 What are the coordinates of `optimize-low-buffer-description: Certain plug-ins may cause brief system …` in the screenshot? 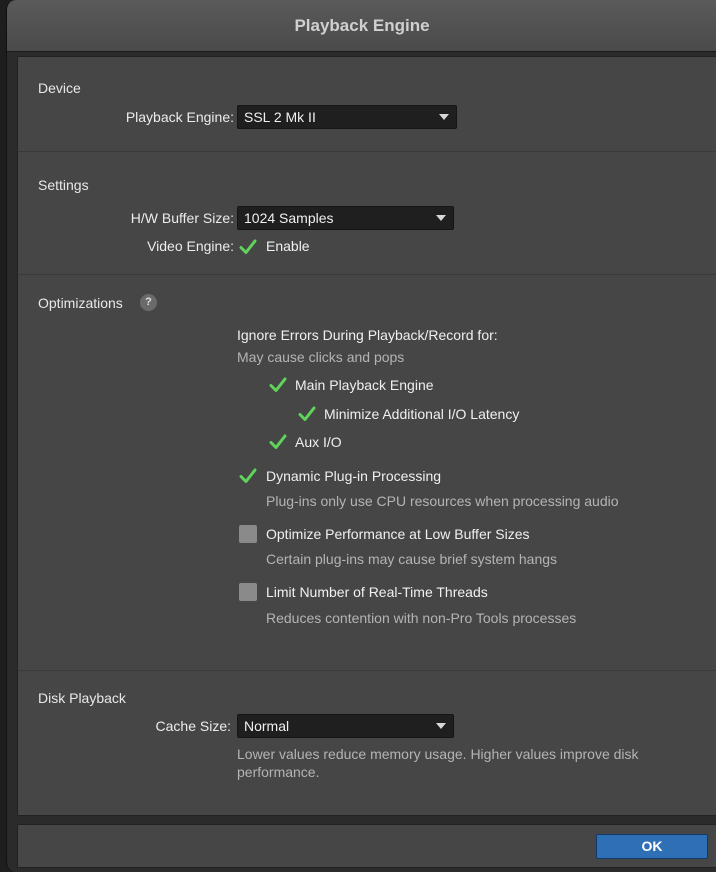 It's located at (412, 559).